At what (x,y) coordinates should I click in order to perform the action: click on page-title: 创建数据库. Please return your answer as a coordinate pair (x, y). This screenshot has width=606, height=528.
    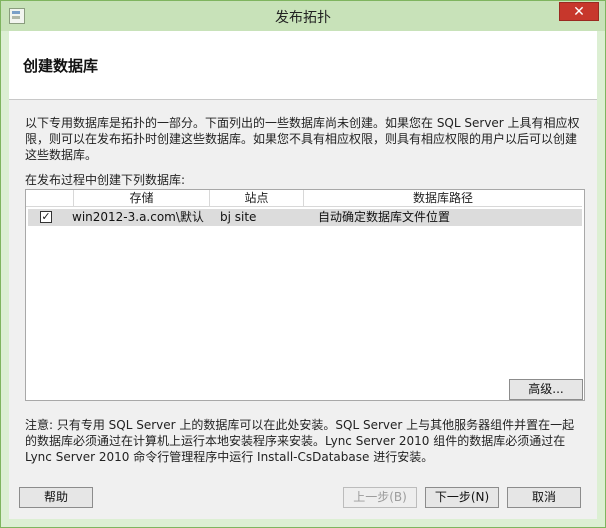
    Looking at the image, I should click on (61, 66).